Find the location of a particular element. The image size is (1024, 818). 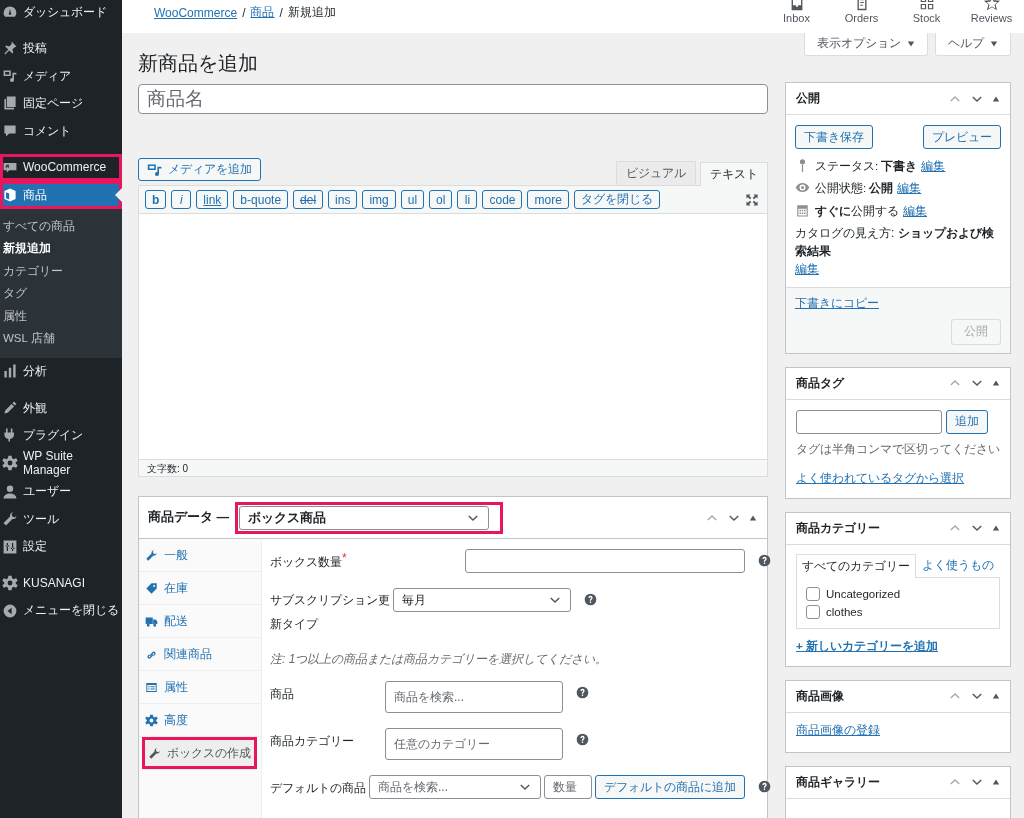

search-field: 任意のカテゴリー is located at coordinates (474, 744).